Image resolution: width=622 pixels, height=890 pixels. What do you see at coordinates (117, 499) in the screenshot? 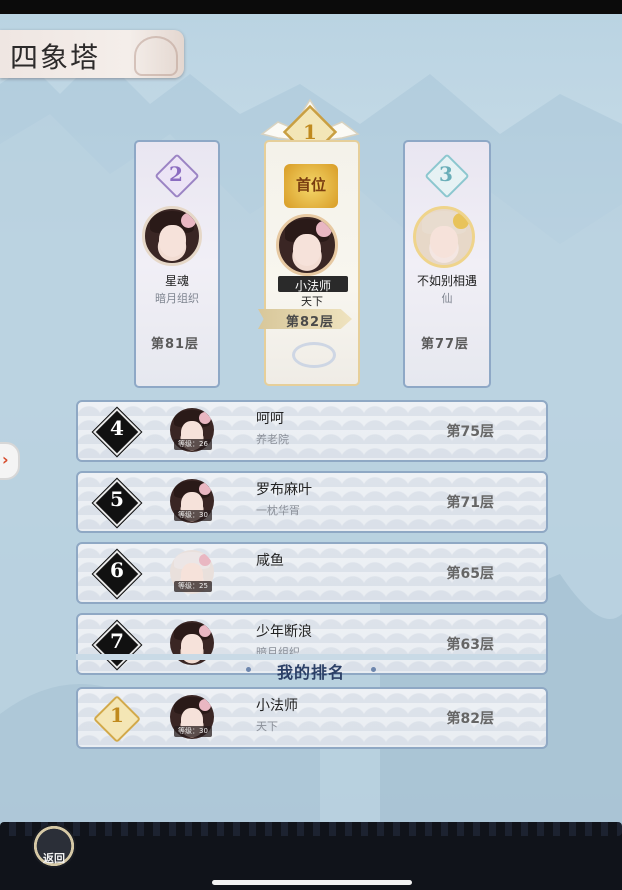
I see `rank-number: 5` at bounding box center [117, 499].